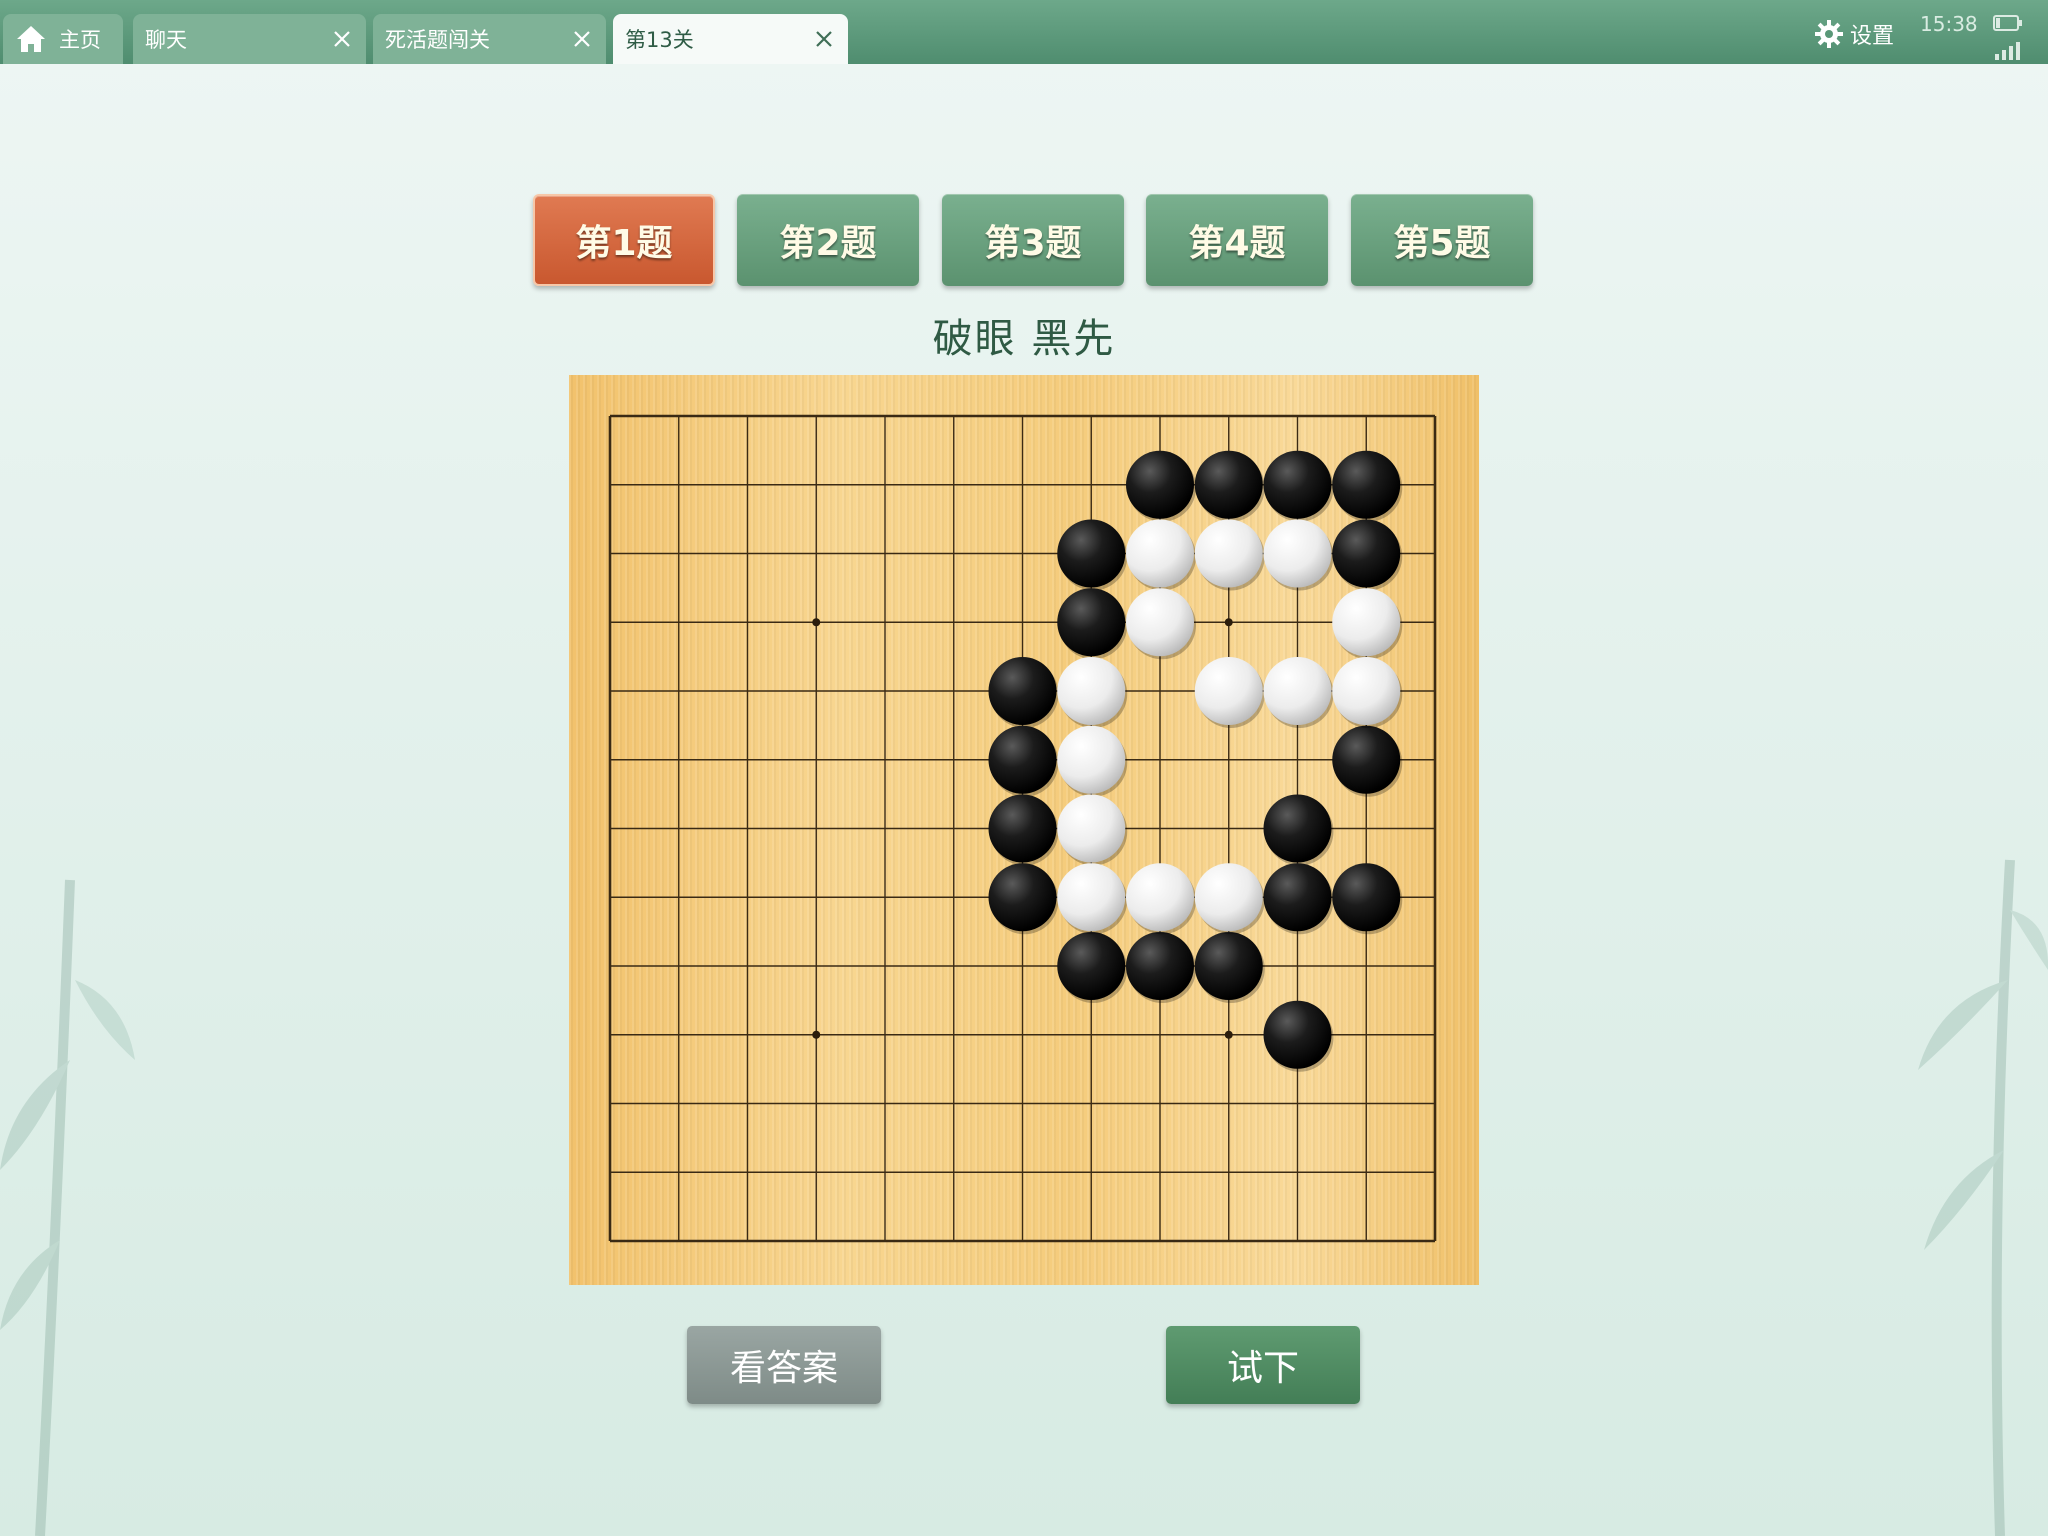 The width and height of the screenshot is (2048, 1536). Describe the element at coordinates (1195, 761) in the screenshot. I see `stones` at that location.